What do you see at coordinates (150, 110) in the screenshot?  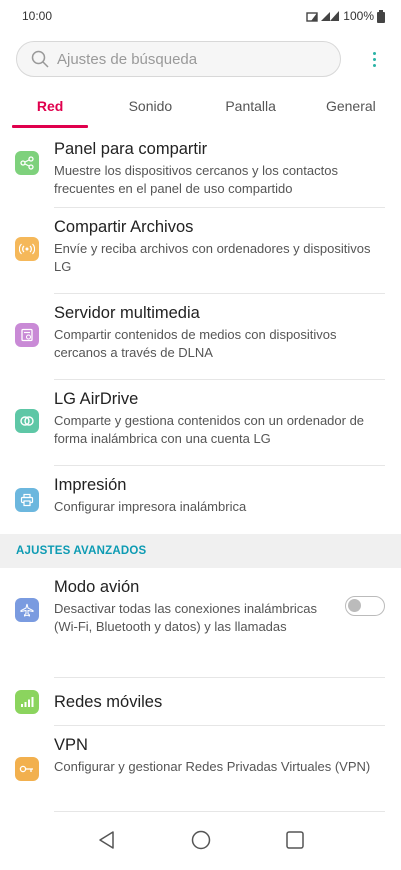 I see `tab-sonido: Sonido` at bounding box center [150, 110].